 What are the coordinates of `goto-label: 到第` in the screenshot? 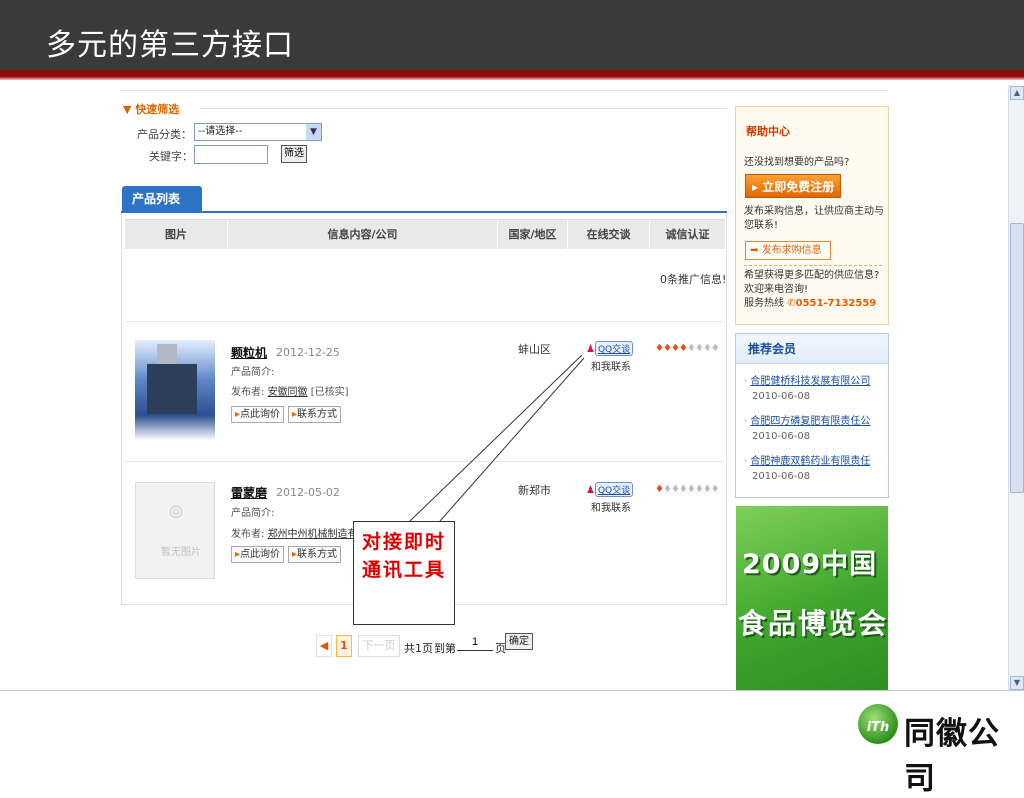 It's located at (445, 648).